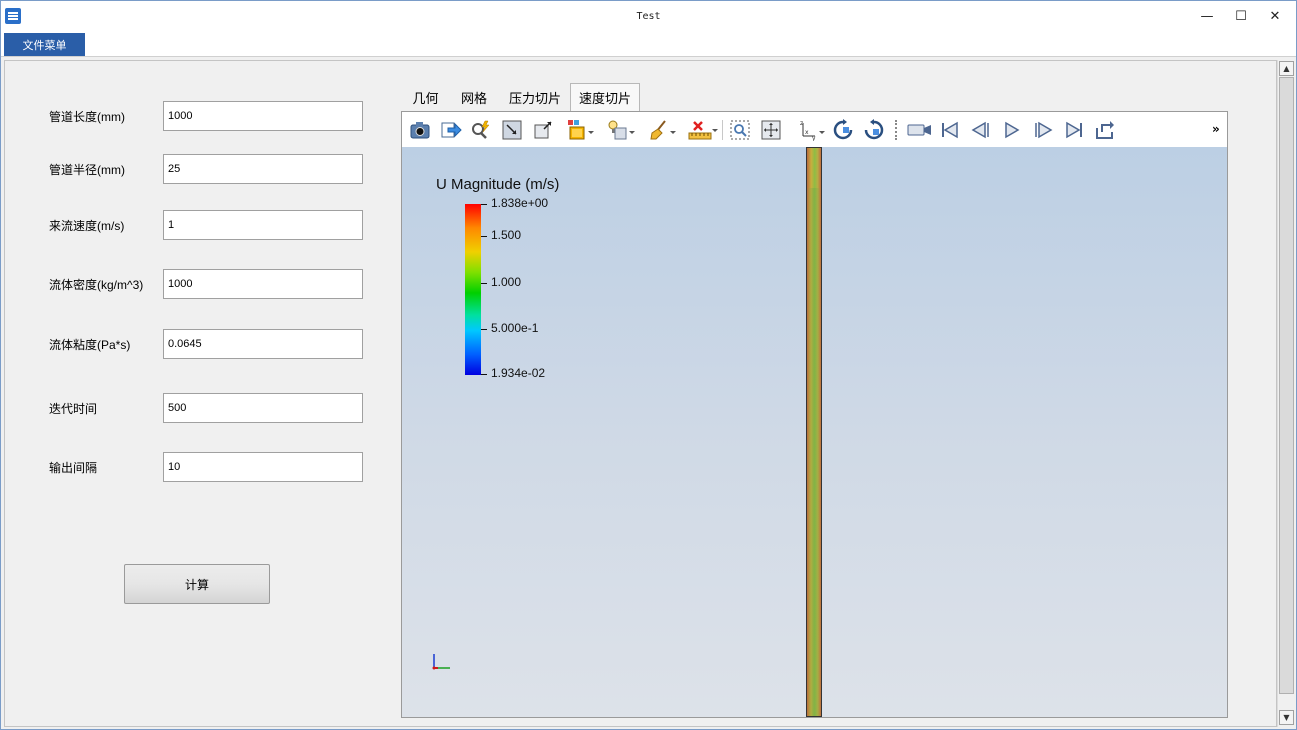  Describe the element at coordinates (263, 284) in the screenshot. I see `fluid-density-input: 1000` at that location.